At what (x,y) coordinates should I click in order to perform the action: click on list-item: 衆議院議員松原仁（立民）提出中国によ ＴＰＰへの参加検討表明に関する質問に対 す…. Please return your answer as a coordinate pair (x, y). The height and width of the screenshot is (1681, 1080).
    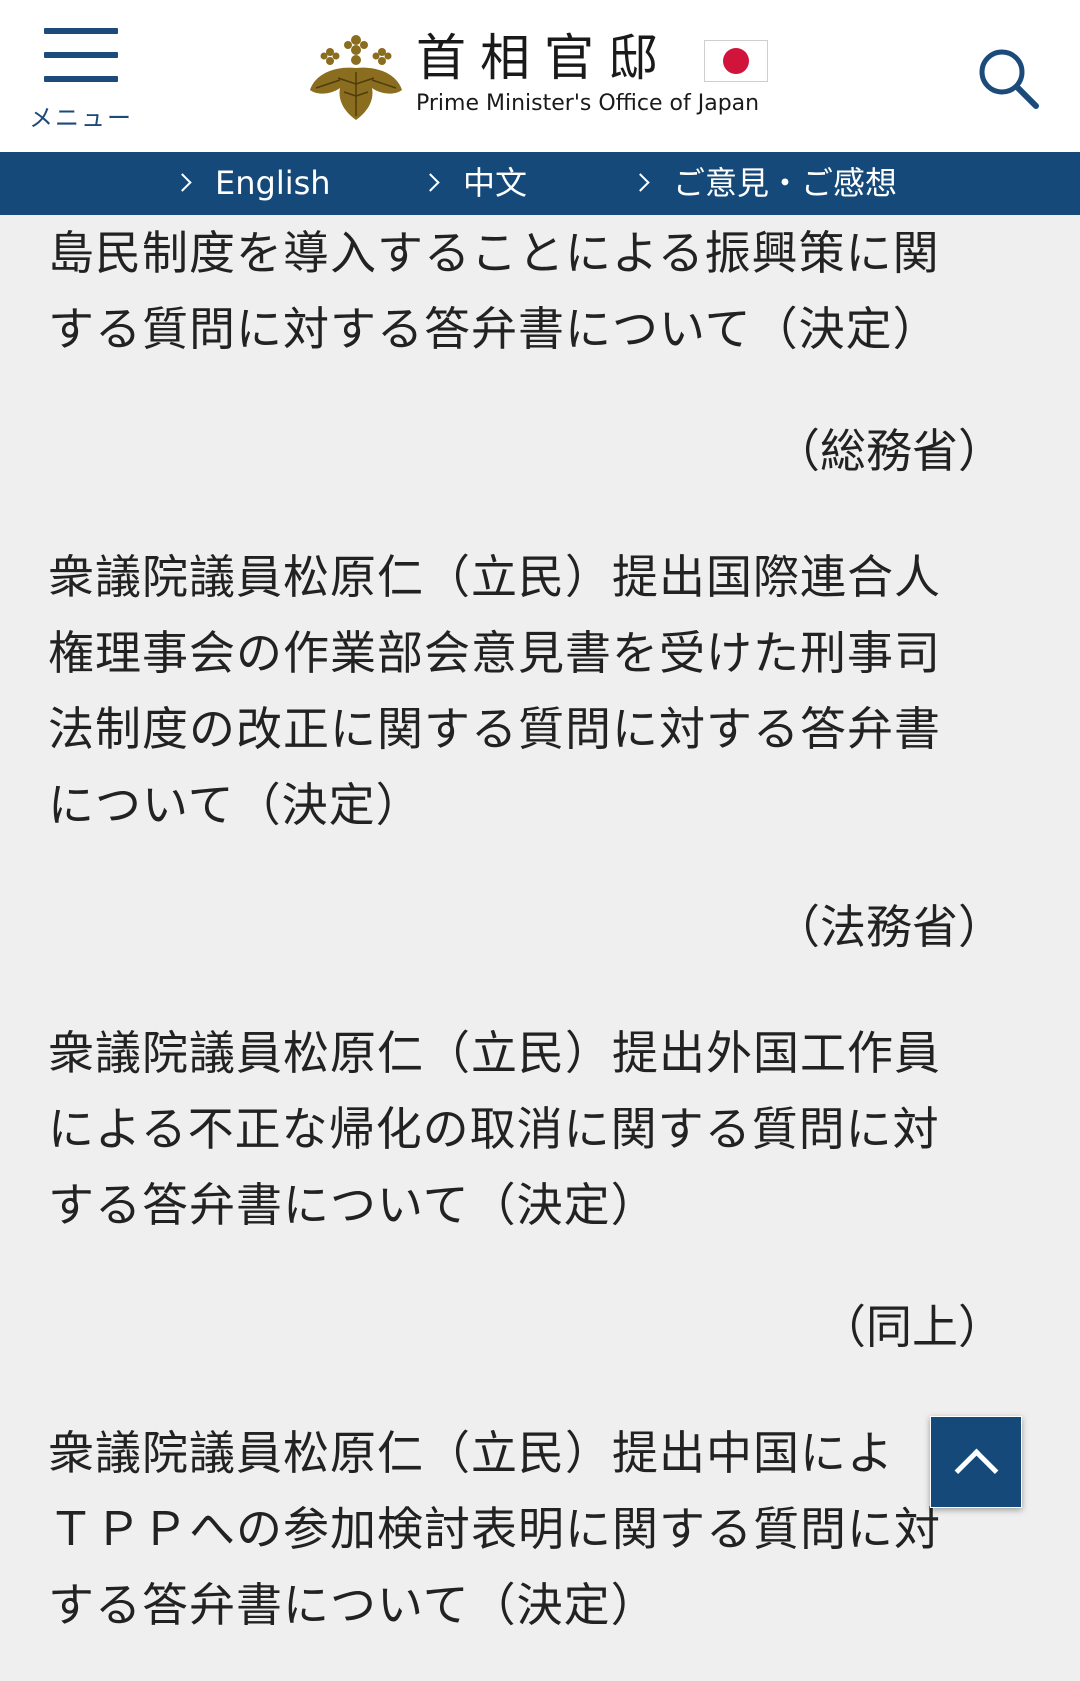
    Looking at the image, I should click on (526, 1529).